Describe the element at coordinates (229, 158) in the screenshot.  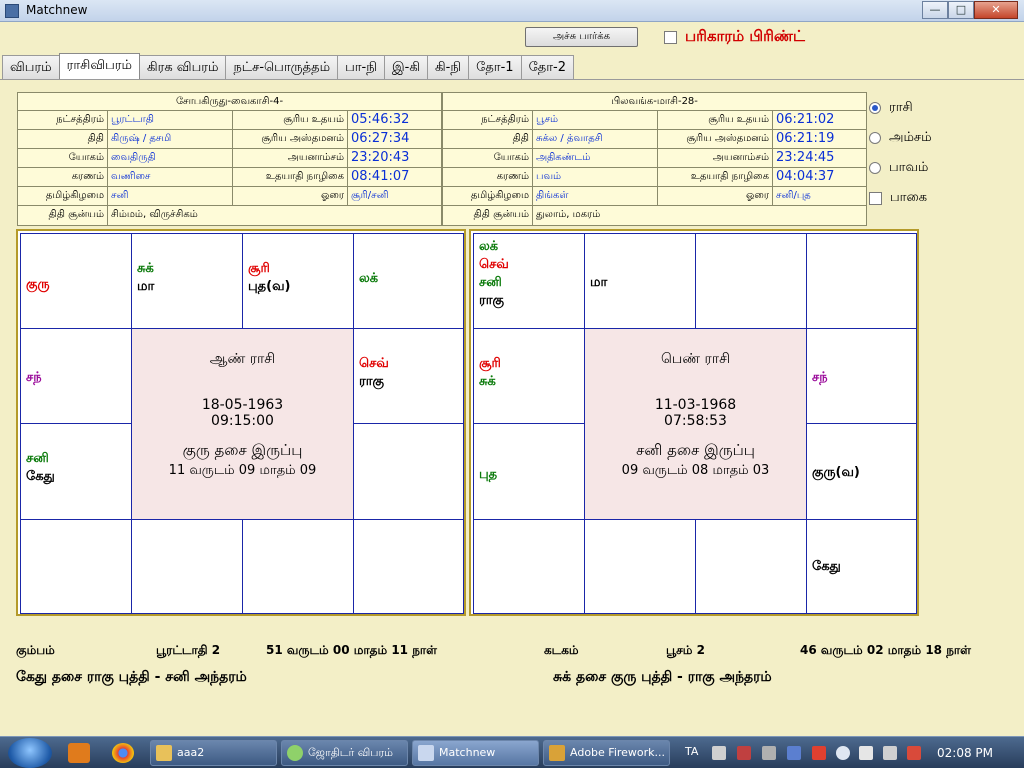
I see `table-row: யோகம் வைதிருதி அயனாம்சம் 23:20:43` at that location.